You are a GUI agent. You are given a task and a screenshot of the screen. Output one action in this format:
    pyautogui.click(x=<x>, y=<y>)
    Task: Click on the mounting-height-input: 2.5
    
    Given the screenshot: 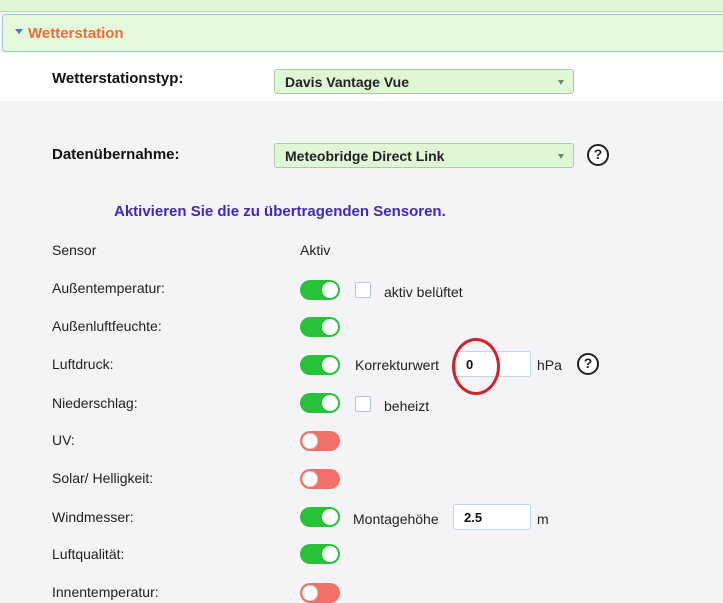 What is the action you would take?
    pyautogui.click(x=492, y=517)
    